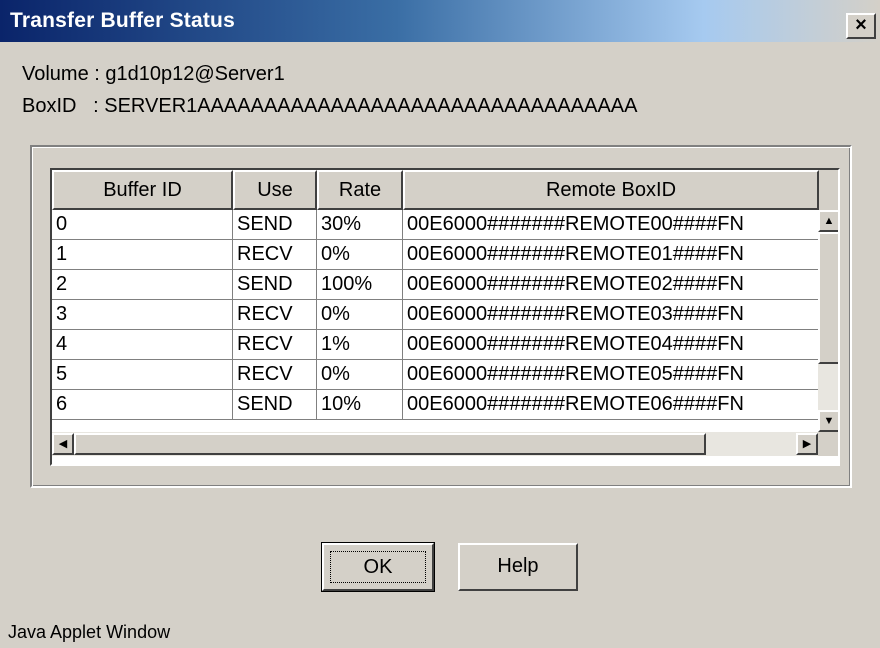 This screenshot has width=880, height=648. What do you see at coordinates (611, 190) in the screenshot?
I see `column-header-remote-boxid: Remote BoxID` at bounding box center [611, 190].